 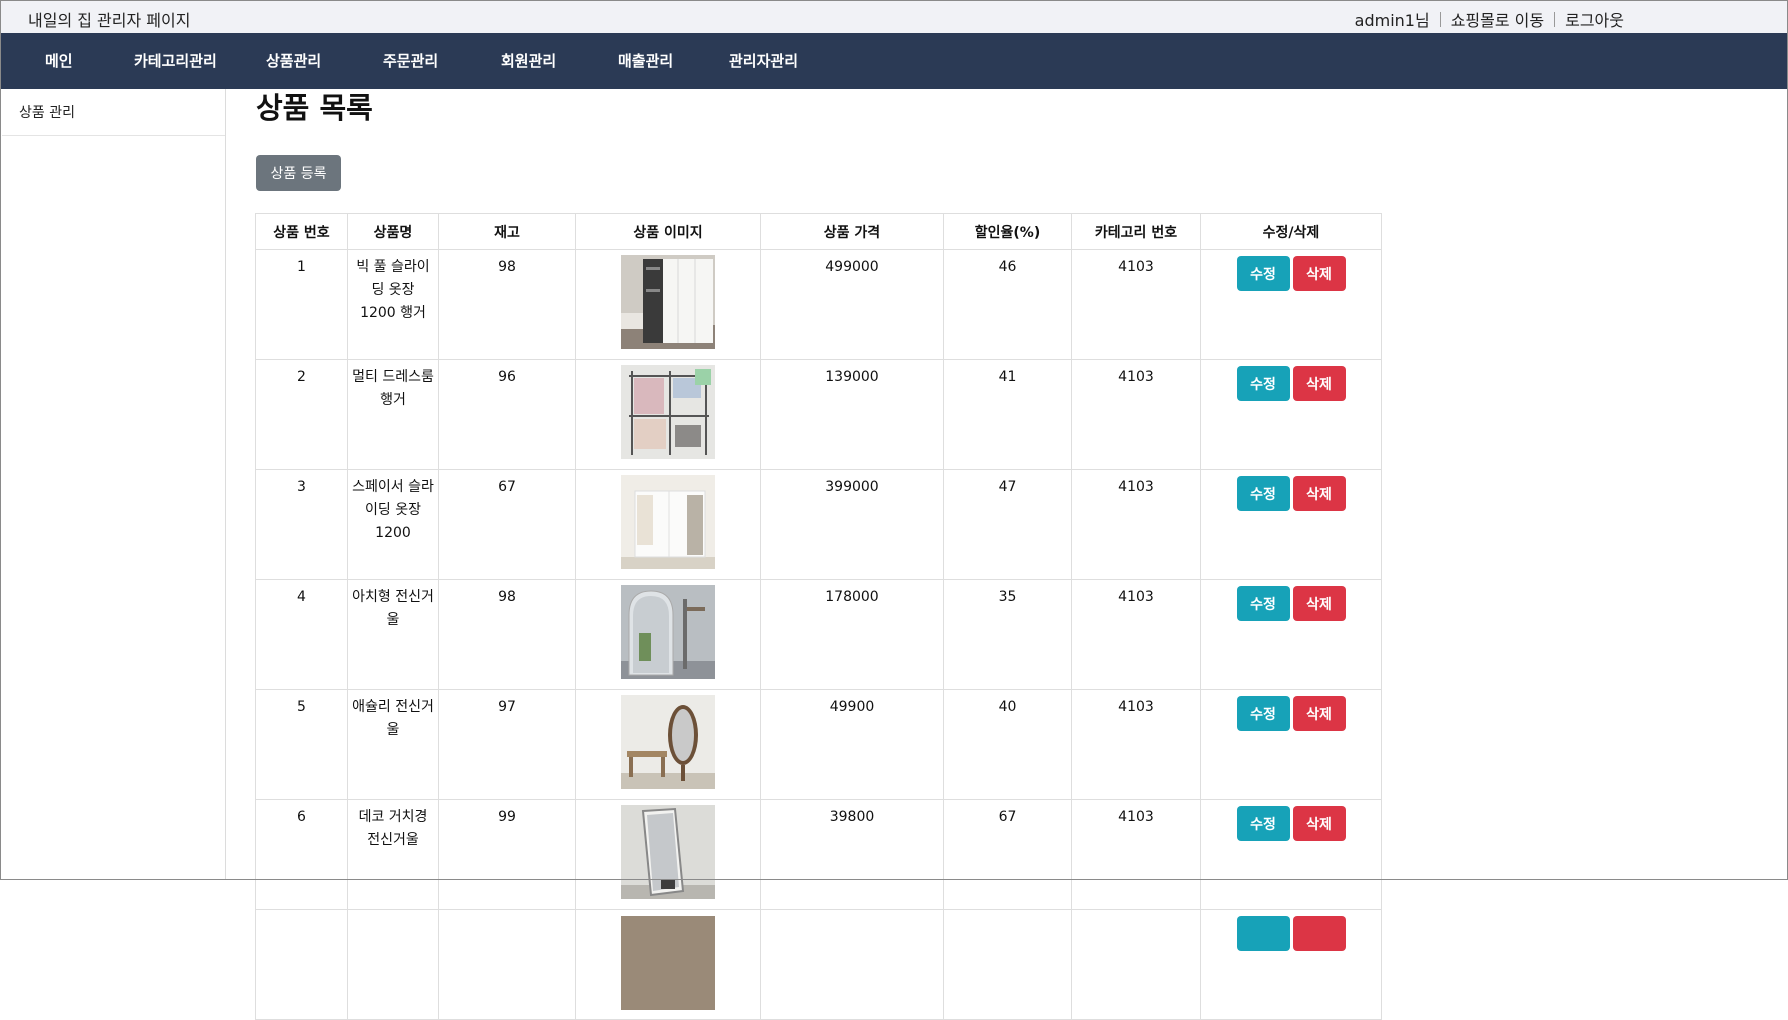 I want to click on product-name: 아치형 전신거울, so click(x=393, y=634).